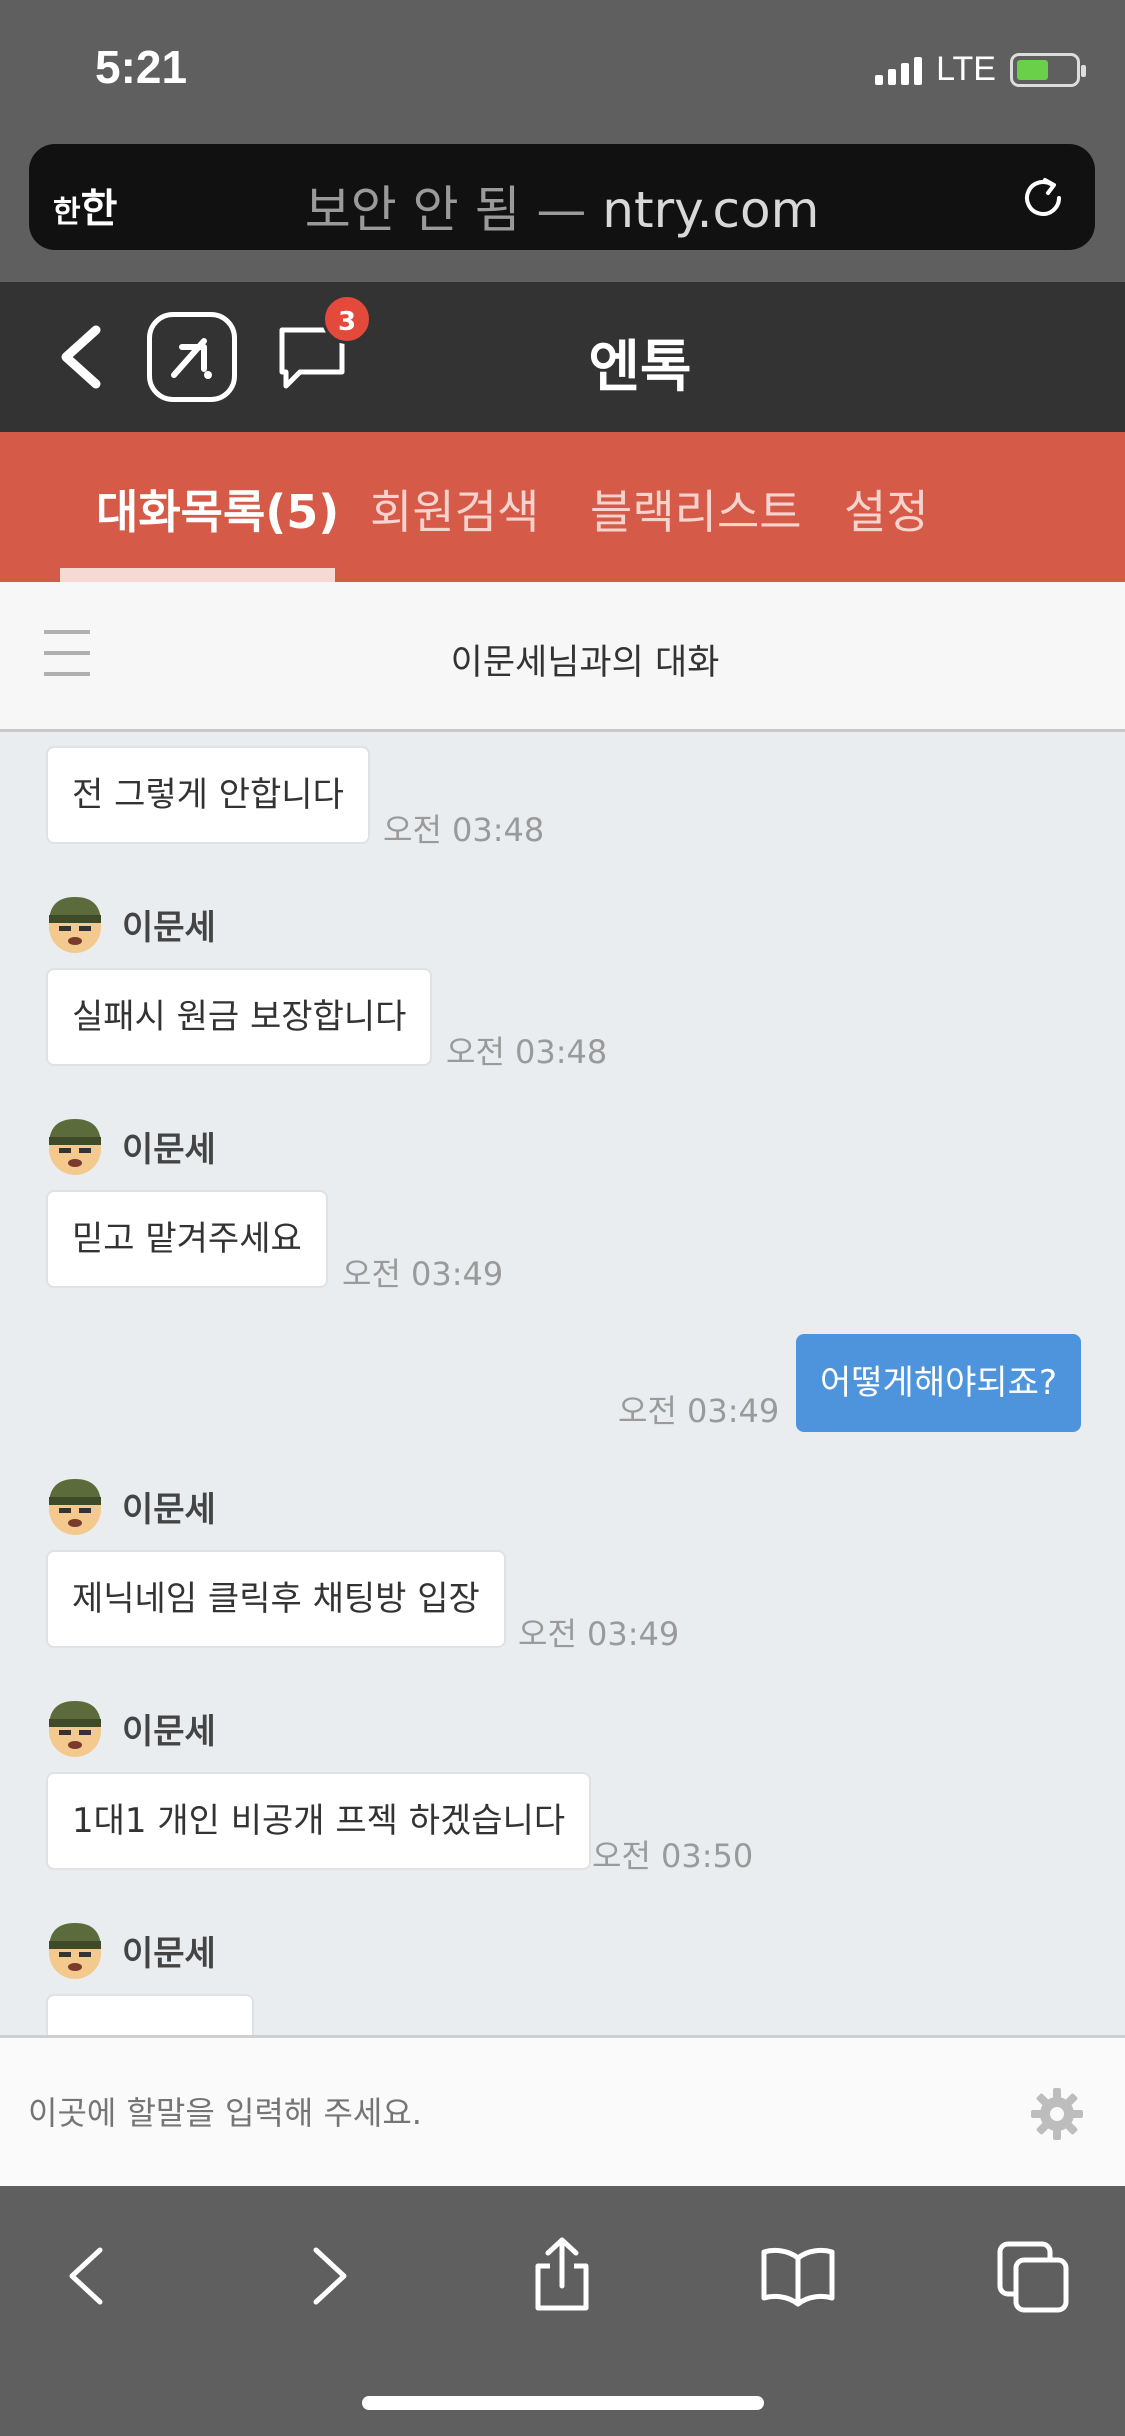 The width and height of the screenshot is (1125, 2436). What do you see at coordinates (640, 367) in the screenshot?
I see `app-title: 엔톡` at bounding box center [640, 367].